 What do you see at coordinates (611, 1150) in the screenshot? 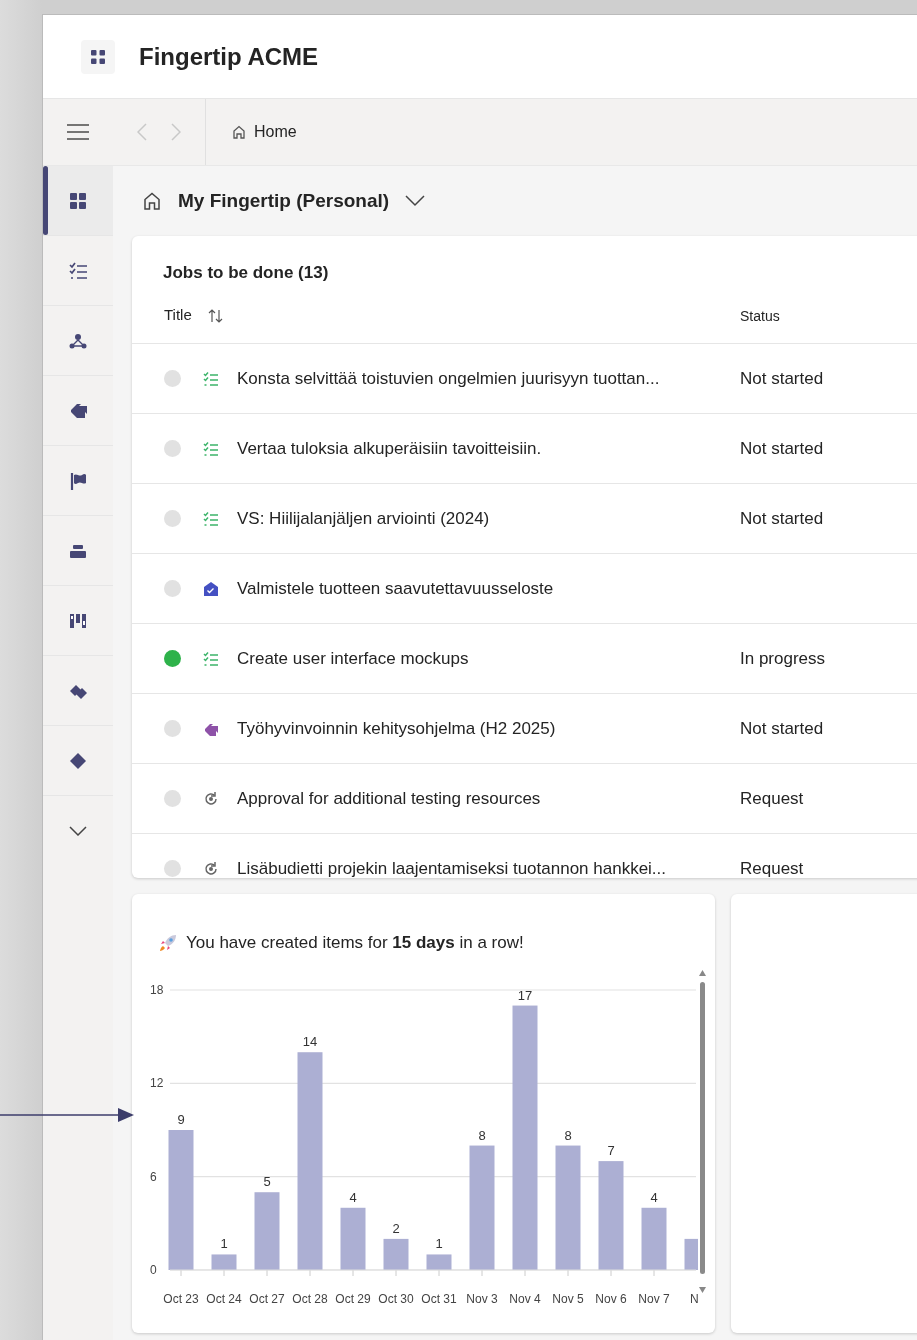
I see `data-label: 7` at bounding box center [611, 1150].